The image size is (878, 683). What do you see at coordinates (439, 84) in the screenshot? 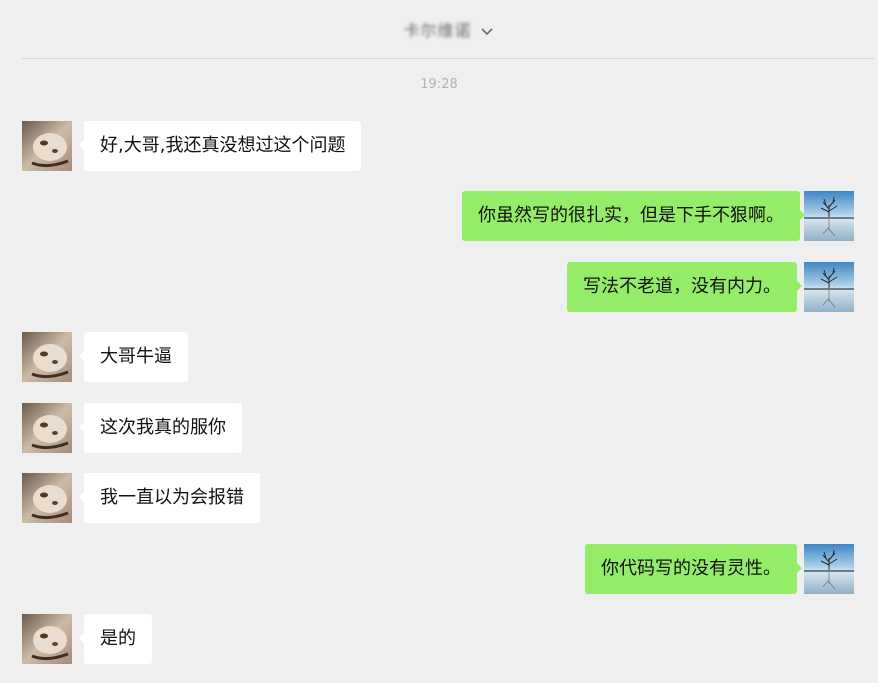
I see `message-timestamp: 19:28` at bounding box center [439, 84].